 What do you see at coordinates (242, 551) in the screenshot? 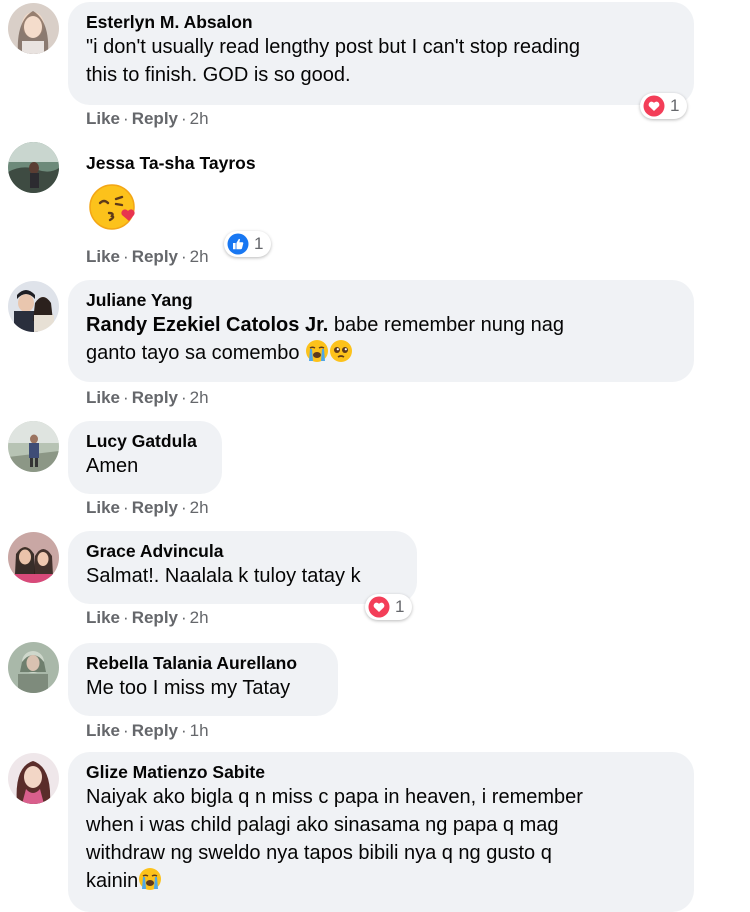
I see `comment-author: Grace Advincula` at bounding box center [242, 551].